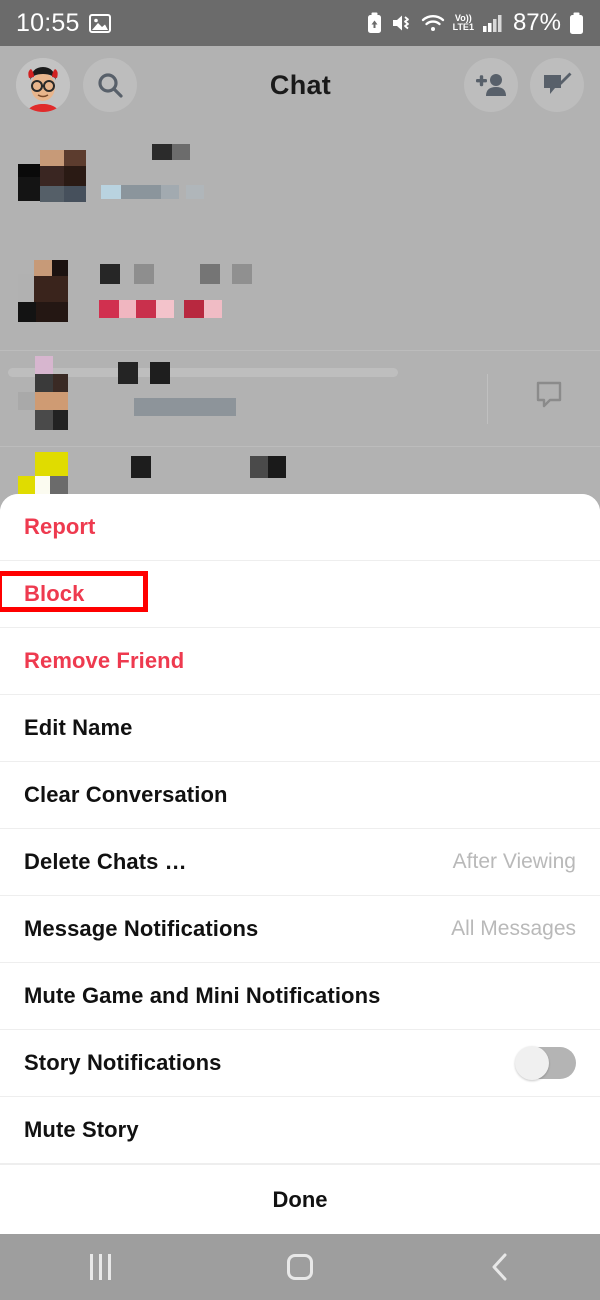  What do you see at coordinates (475, 23) in the screenshot?
I see `status-bar-right: Vo)) LTE1 87%` at bounding box center [475, 23].